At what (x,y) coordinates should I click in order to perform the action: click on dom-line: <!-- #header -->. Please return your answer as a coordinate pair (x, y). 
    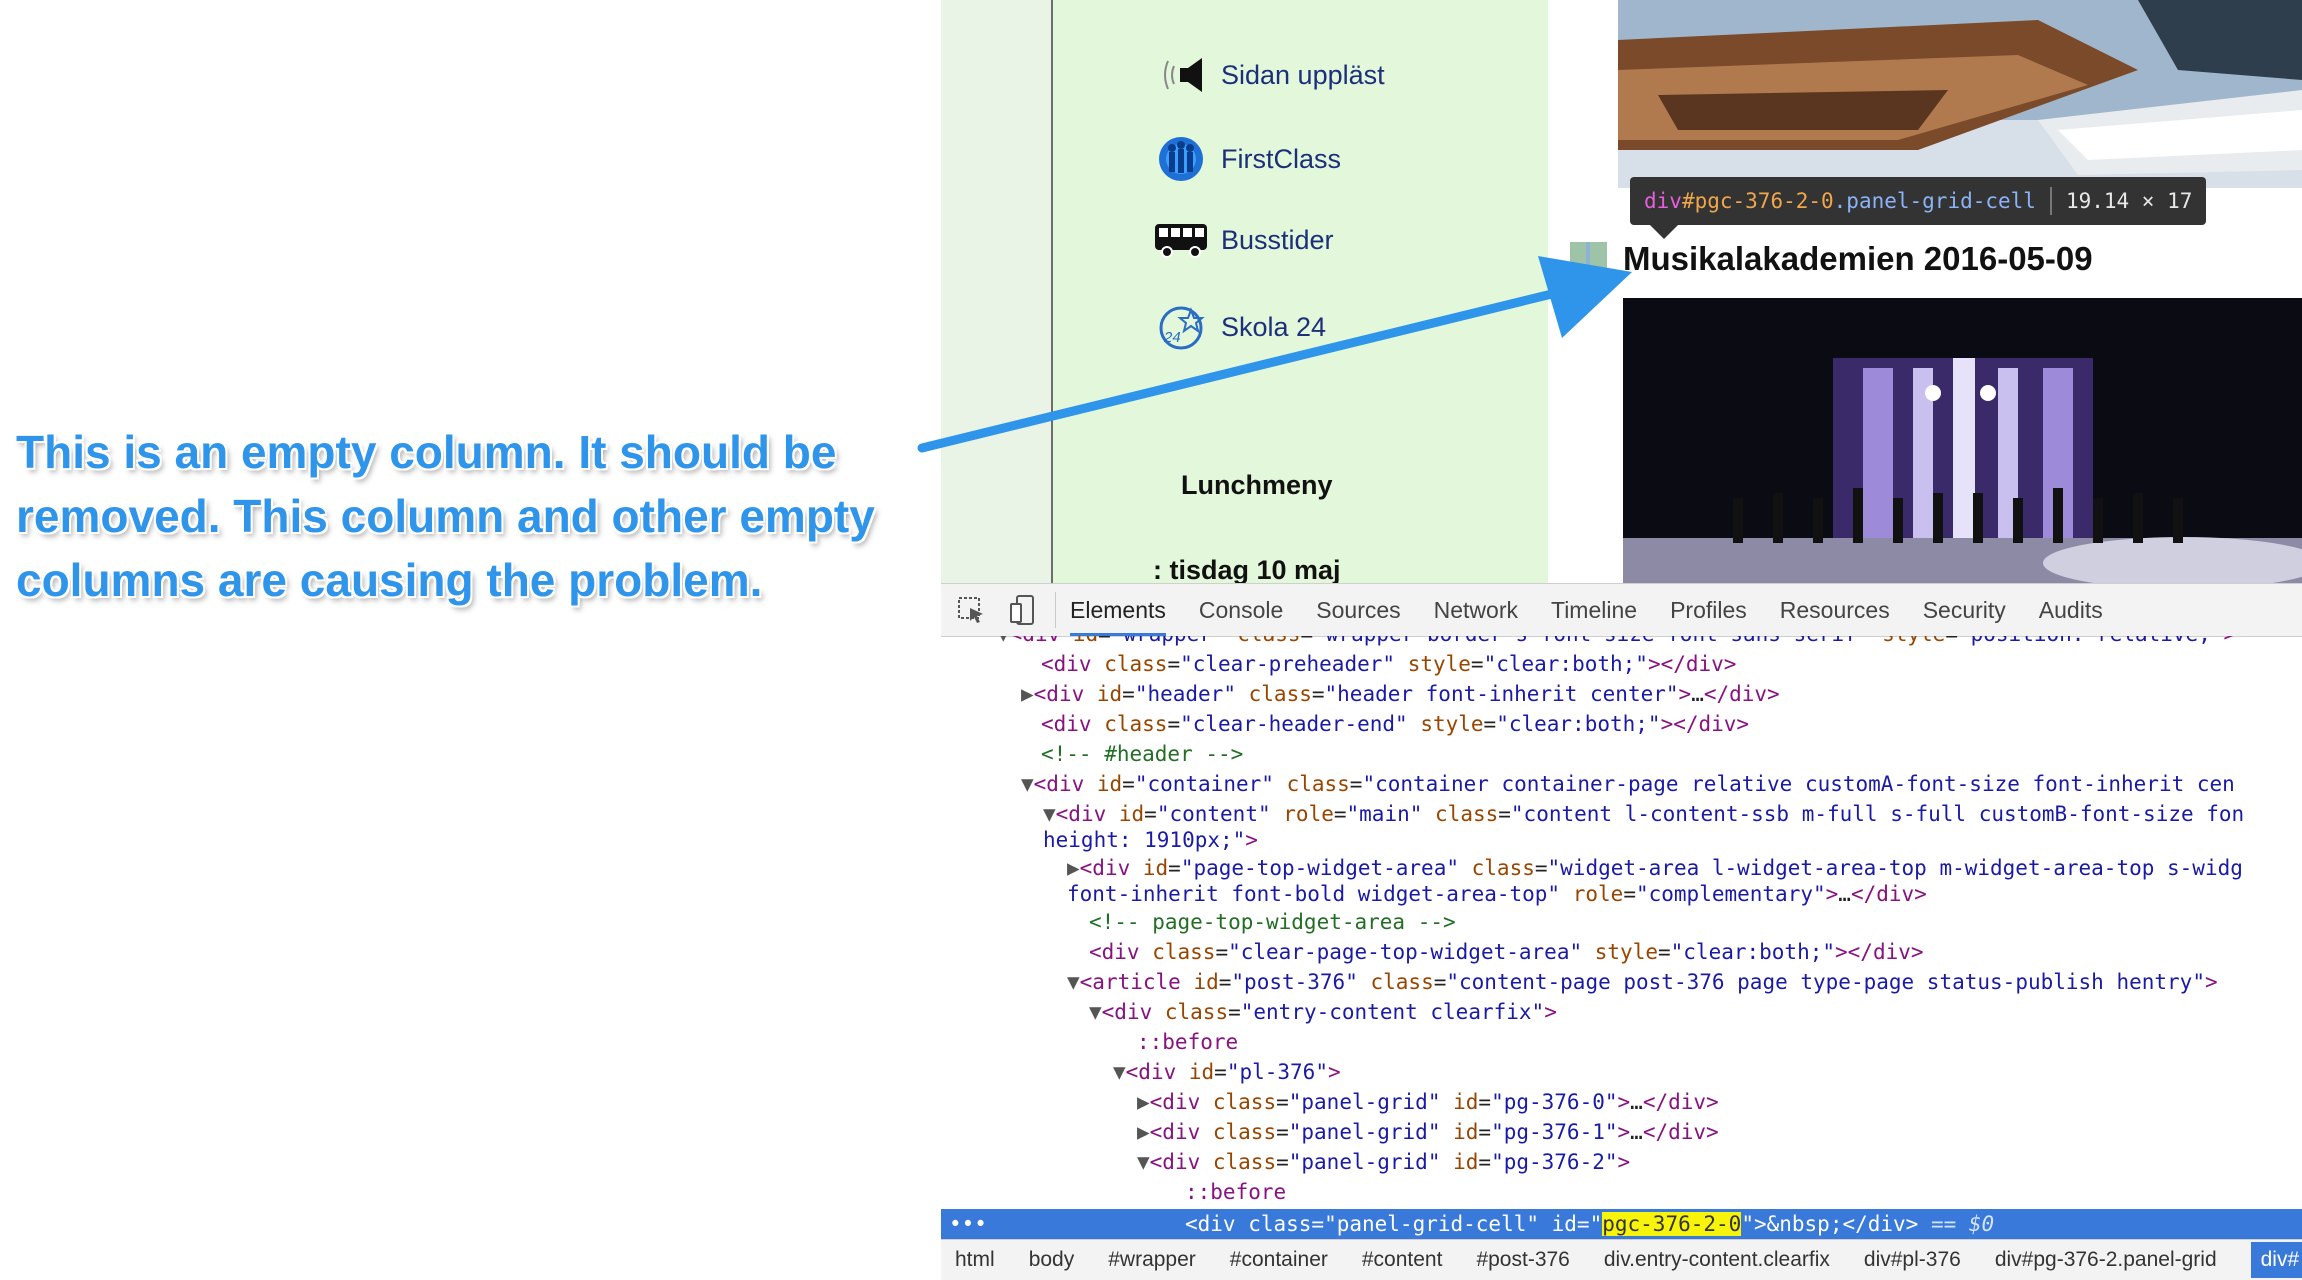
    Looking at the image, I should click on (1142, 754).